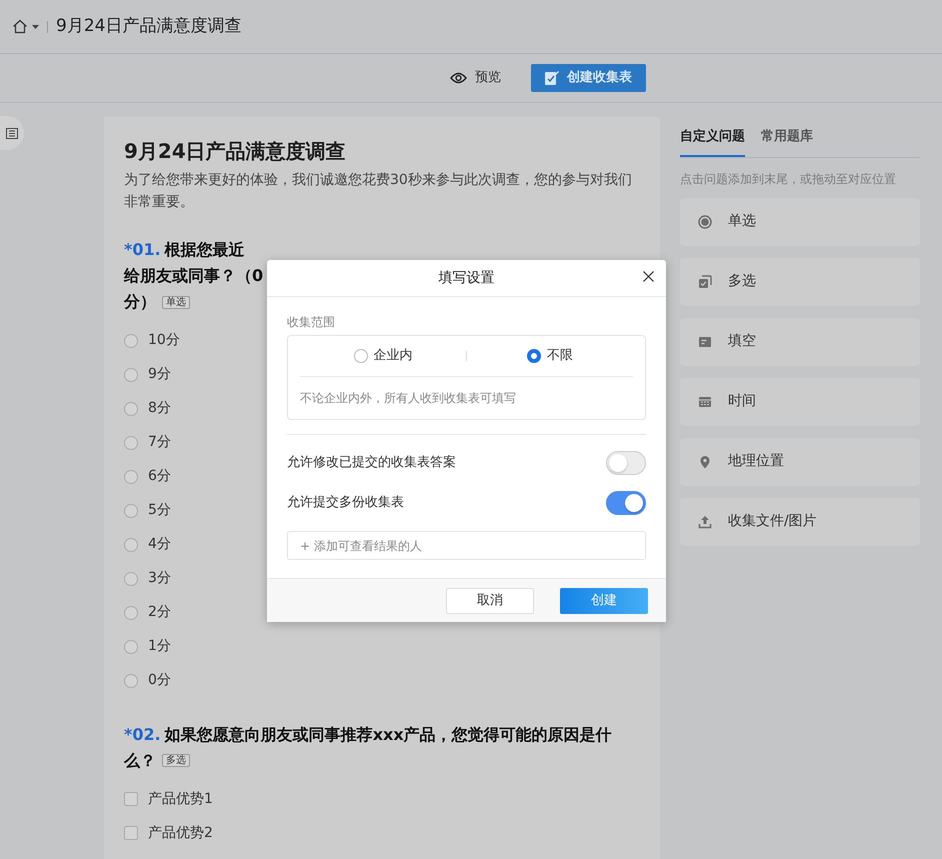  What do you see at coordinates (705, 461) in the screenshot?
I see `location-pin-icon` at bounding box center [705, 461].